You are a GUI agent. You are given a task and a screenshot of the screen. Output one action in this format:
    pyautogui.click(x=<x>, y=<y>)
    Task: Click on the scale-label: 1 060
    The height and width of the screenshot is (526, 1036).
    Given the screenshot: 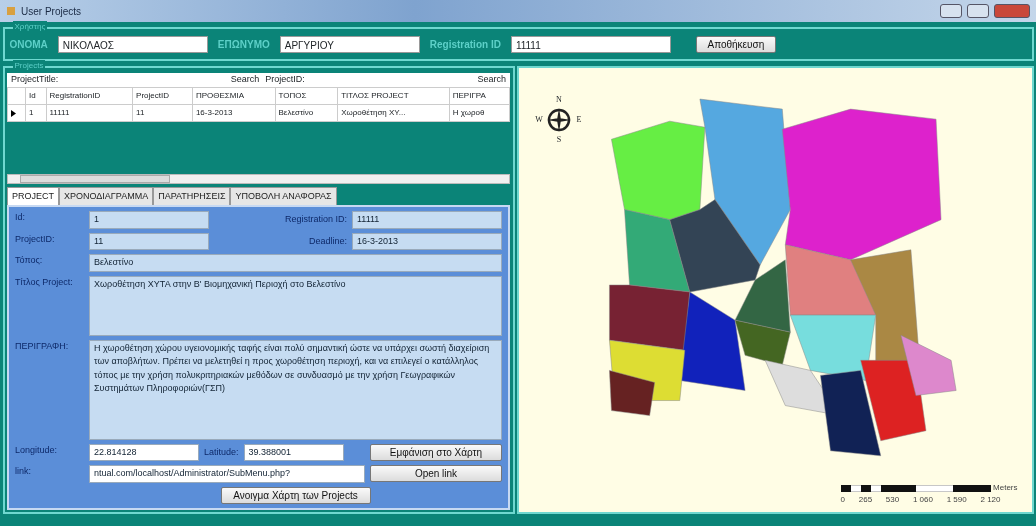 What is the action you would take?
    pyautogui.click(x=922, y=500)
    